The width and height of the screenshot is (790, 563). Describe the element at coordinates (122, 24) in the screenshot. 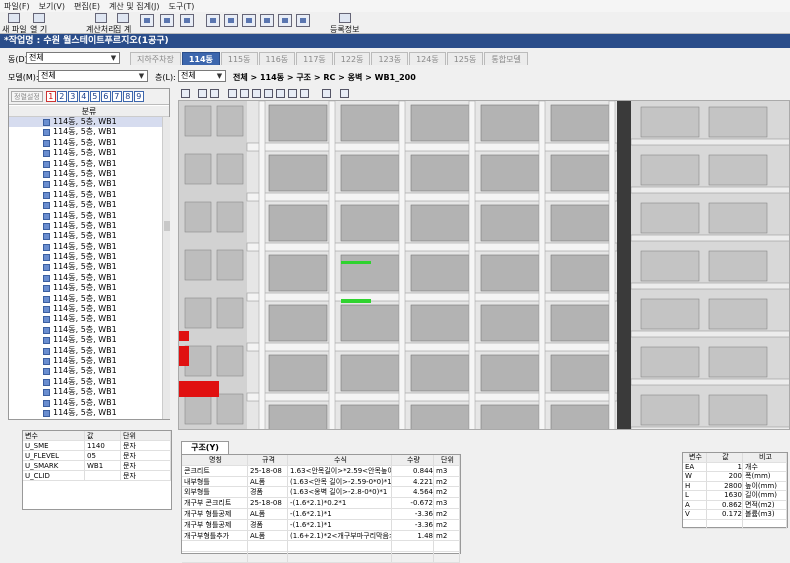

I see `tally-button: 집 계` at that location.